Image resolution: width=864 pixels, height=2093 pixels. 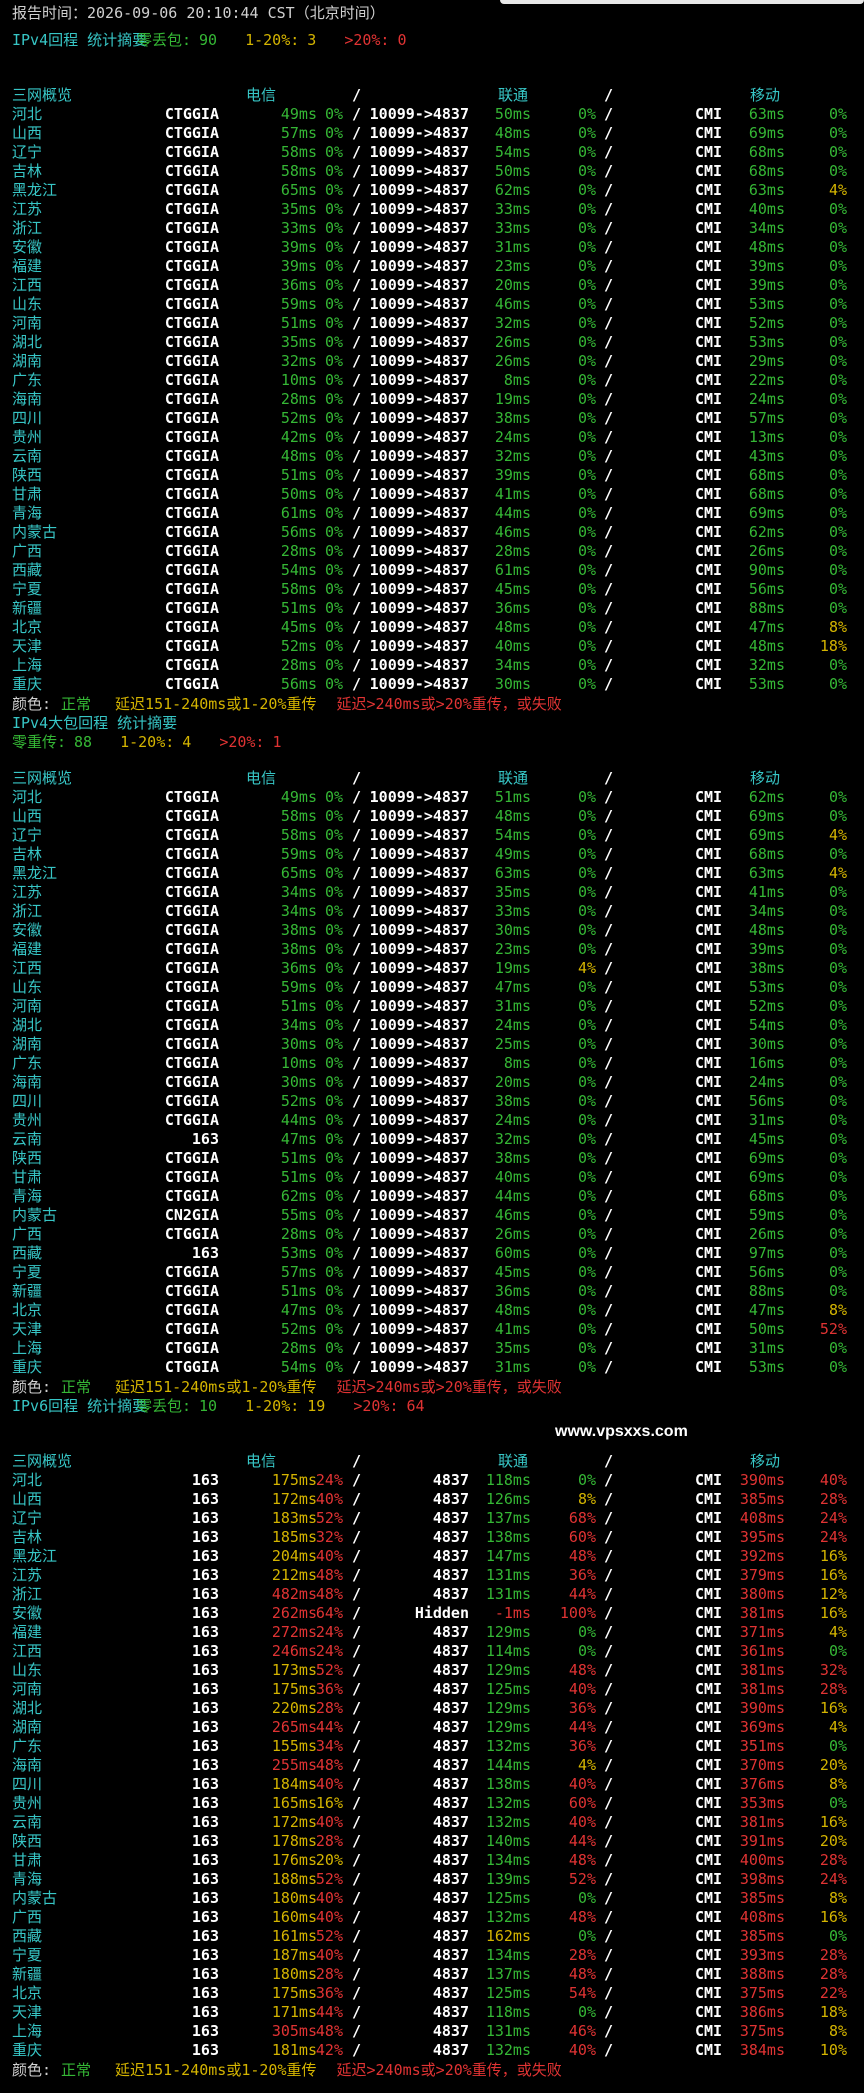 What do you see at coordinates (517, 380) in the screenshot?
I see `unicom-latency: 8ms` at bounding box center [517, 380].